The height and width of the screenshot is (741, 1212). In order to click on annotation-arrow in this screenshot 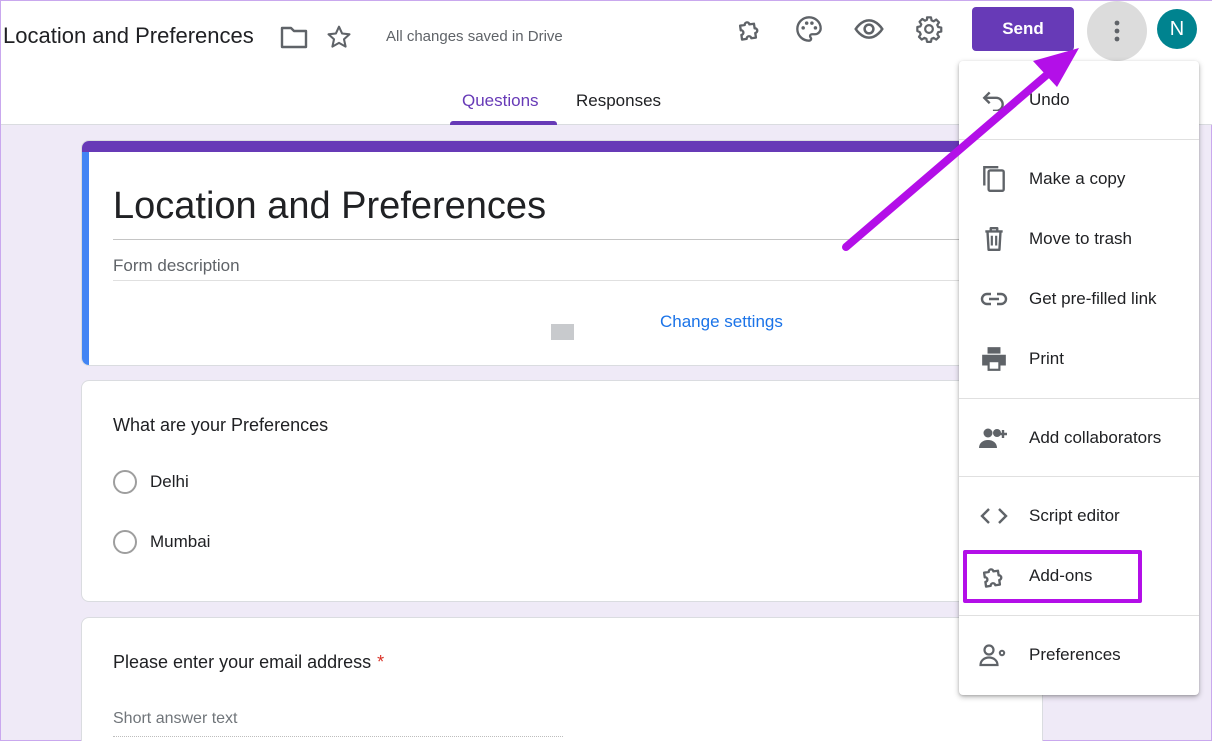, I will do `click(960, 149)`.